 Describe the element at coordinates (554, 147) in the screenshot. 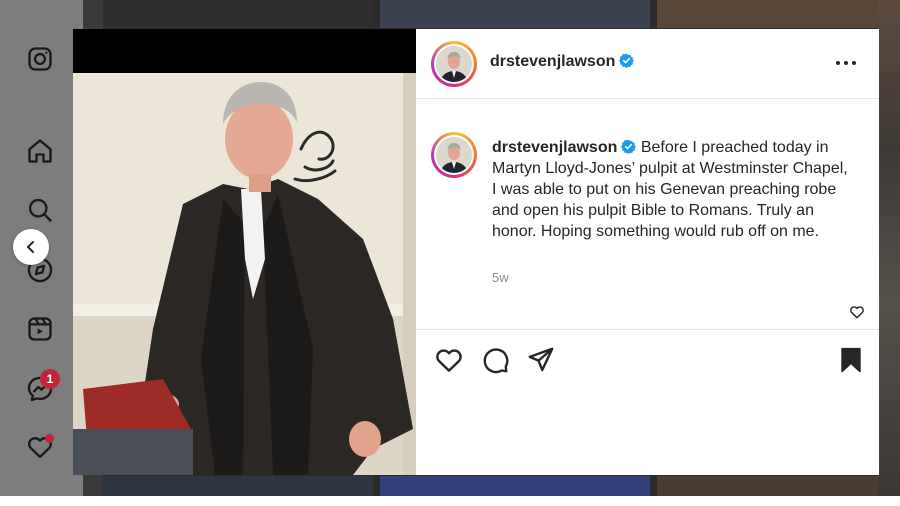

I see `caption-username: drstevenjlawson` at that location.